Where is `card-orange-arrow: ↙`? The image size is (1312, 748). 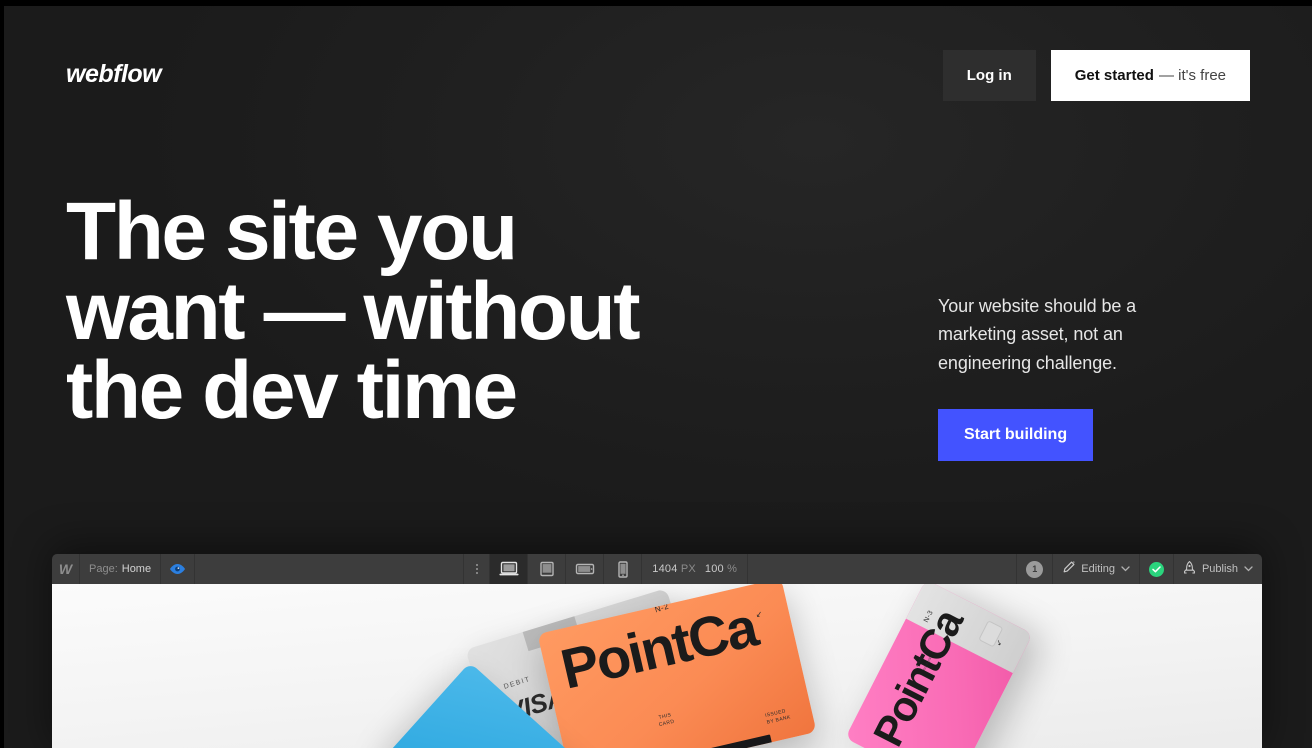
card-orange-arrow: ↙ is located at coordinates (759, 614).